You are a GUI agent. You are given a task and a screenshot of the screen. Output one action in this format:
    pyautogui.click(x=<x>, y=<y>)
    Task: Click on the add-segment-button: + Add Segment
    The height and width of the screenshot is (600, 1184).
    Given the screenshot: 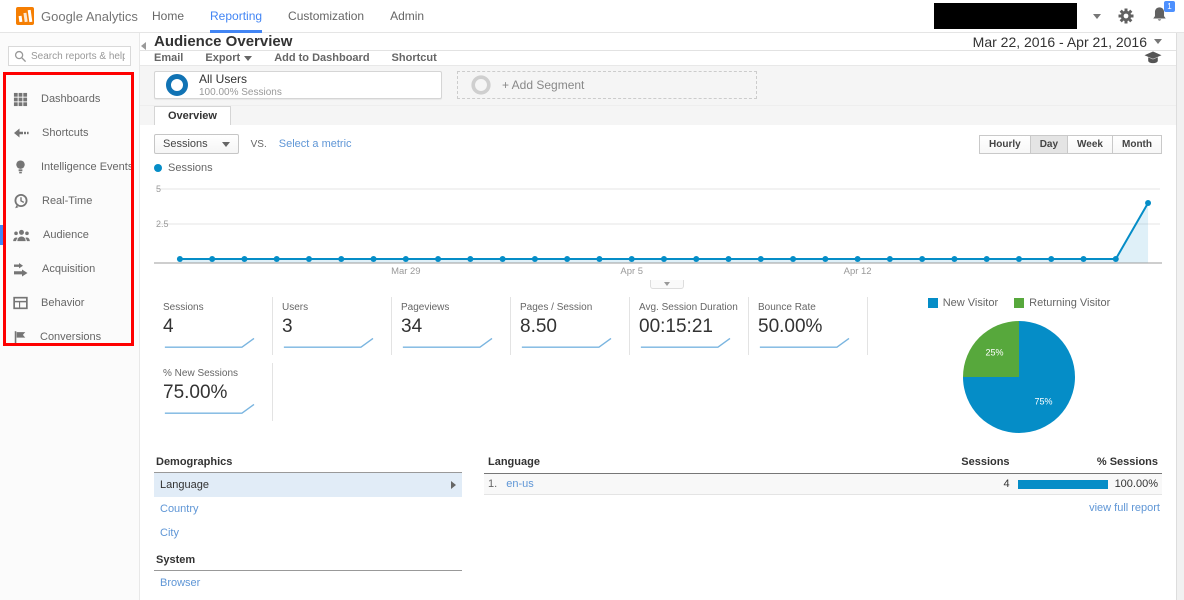 What is the action you would take?
    pyautogui.click(x=607, y=85)
    